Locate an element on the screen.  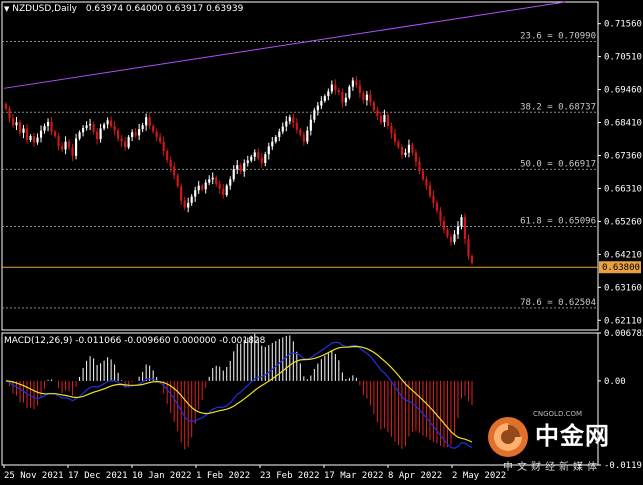
price-tick-label: 0.67360 is located at coordinates (623, 156).